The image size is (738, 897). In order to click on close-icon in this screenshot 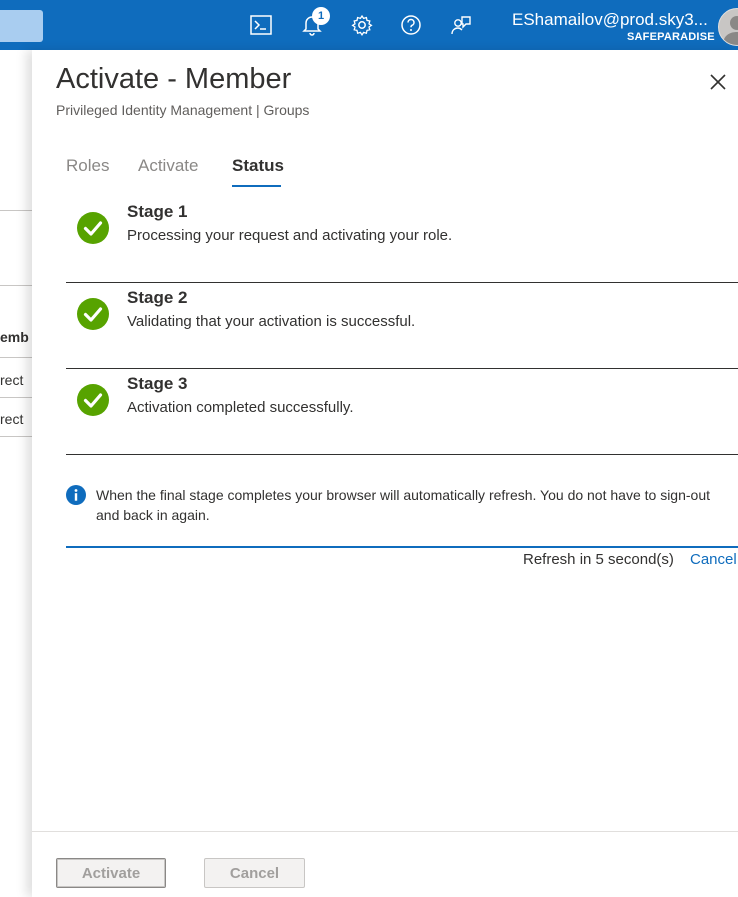, I will do `click(718, 82)`.